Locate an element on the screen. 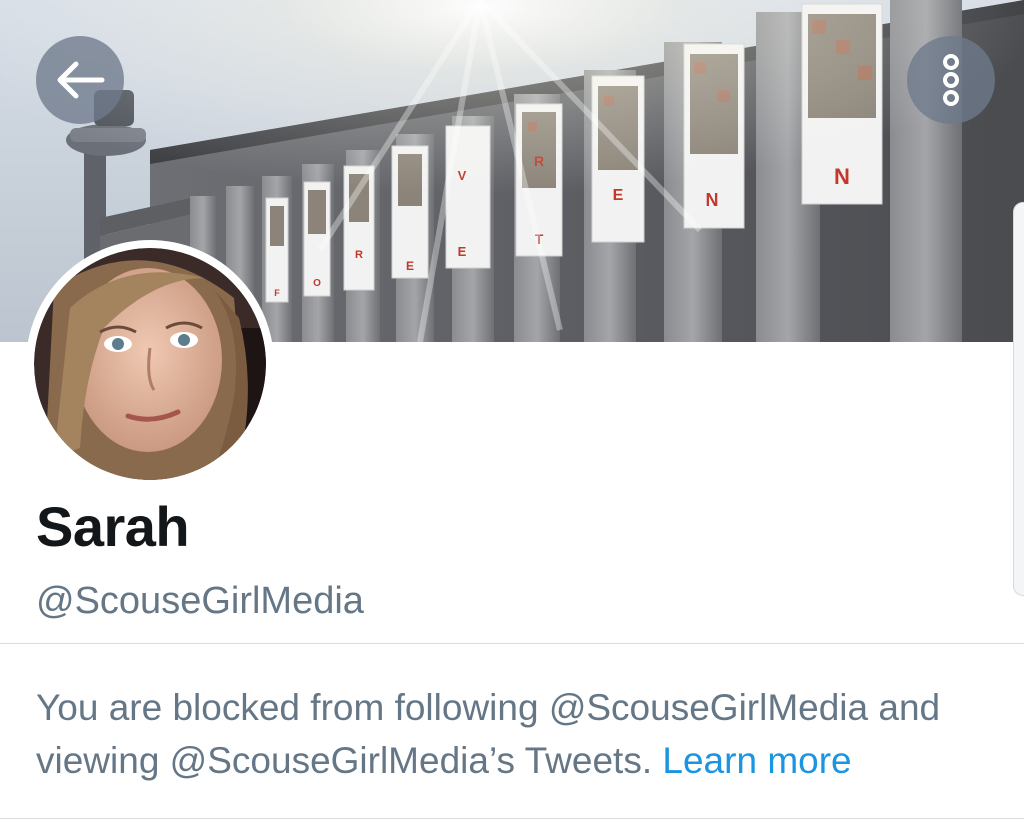 The height and width of the screenshot is (823, 1024). more-vertical-icon is located at coordinates (951, 80).